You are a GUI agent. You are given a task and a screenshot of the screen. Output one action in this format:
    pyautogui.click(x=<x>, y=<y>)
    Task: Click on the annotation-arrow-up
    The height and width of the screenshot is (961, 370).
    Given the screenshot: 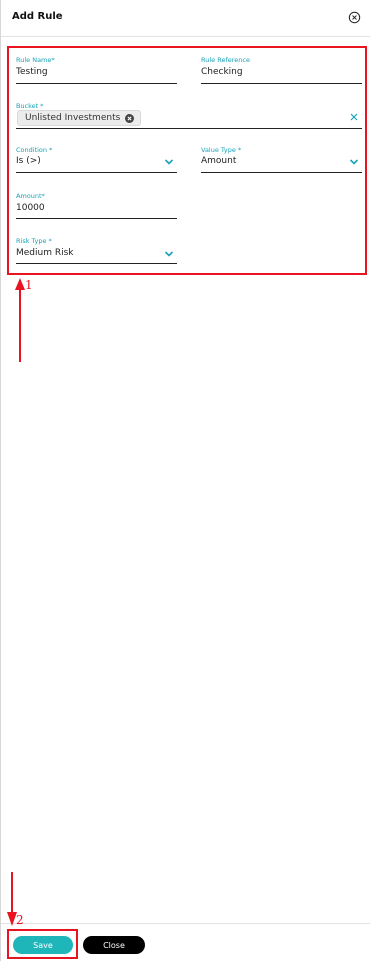 What is the action you would take?
    pyautogui.click(x=20, y=320)
    